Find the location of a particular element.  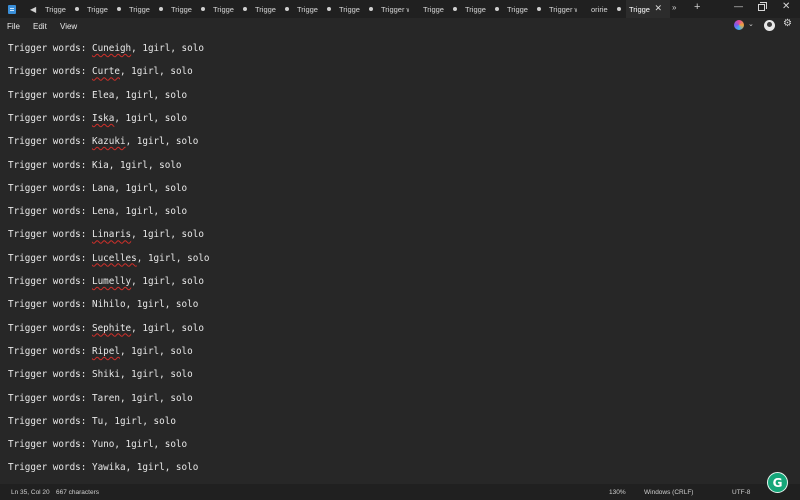

tab-13: oririe is located at coordinates (607, 9).